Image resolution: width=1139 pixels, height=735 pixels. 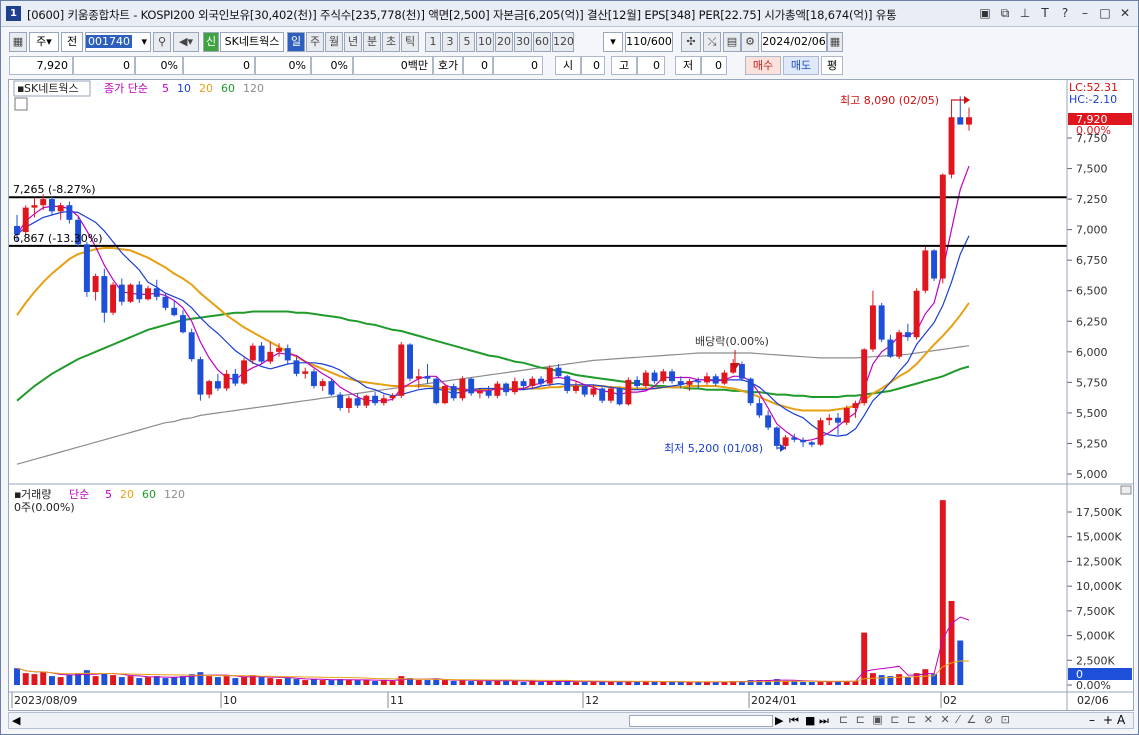 What do you see at coordinates (372, 42) in the screenshot?
I see `interval-button: 분` at bounding box center [372, 42].